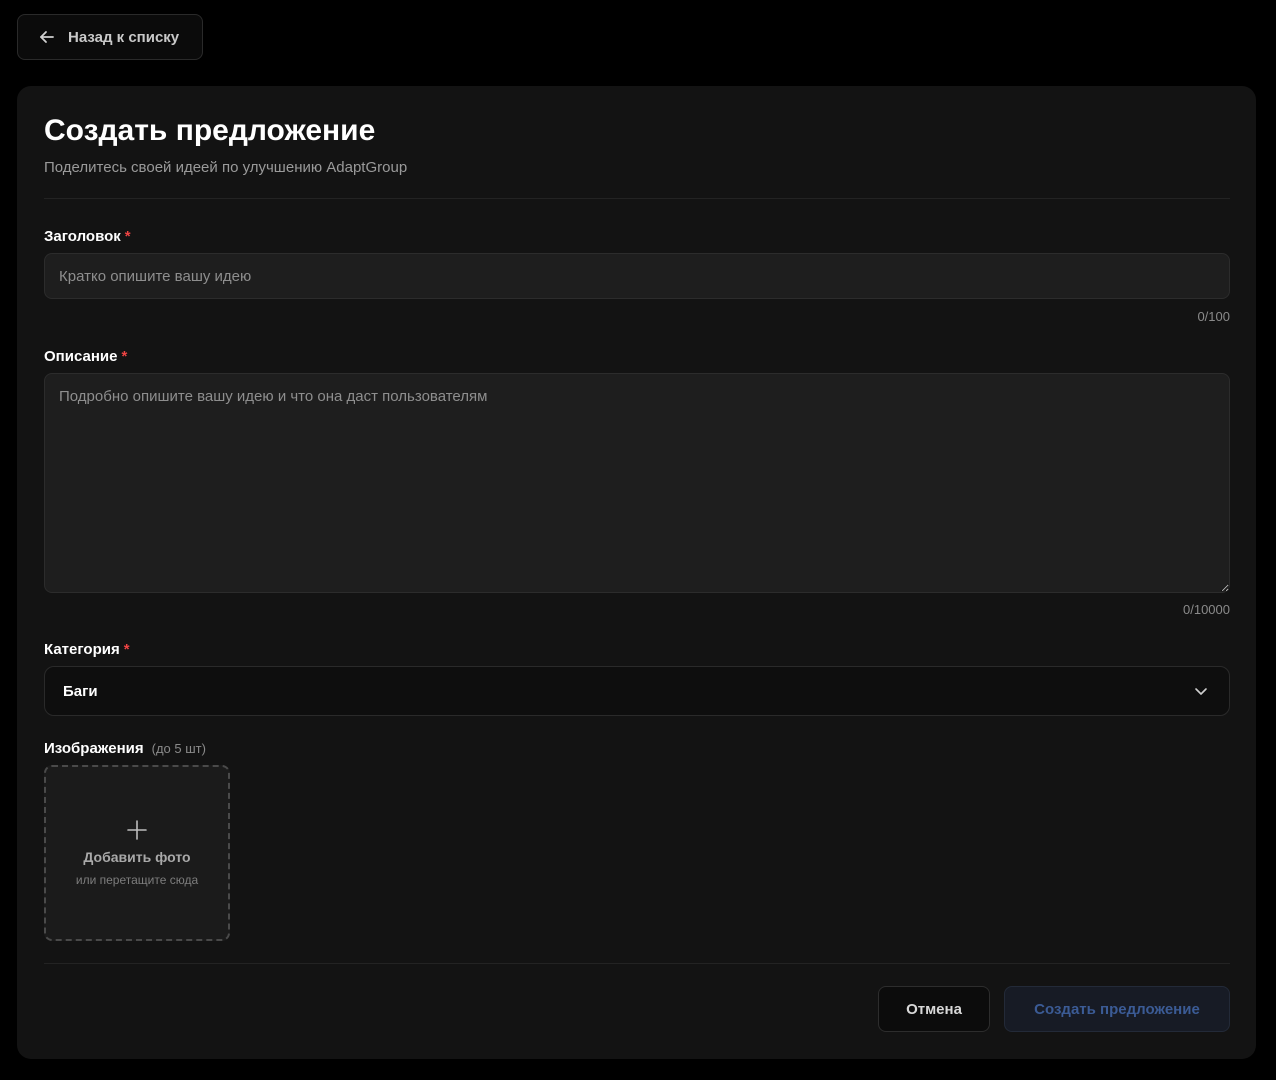  I want to click on drag-hint: или перетащите сюда, so click(137, 880).